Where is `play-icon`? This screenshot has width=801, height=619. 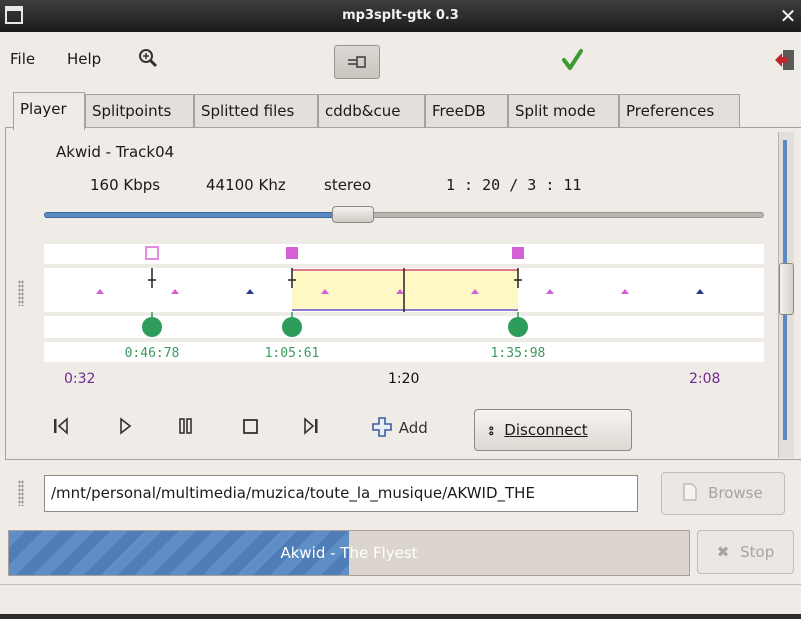 play-icon is located at coordinates (125, 428).